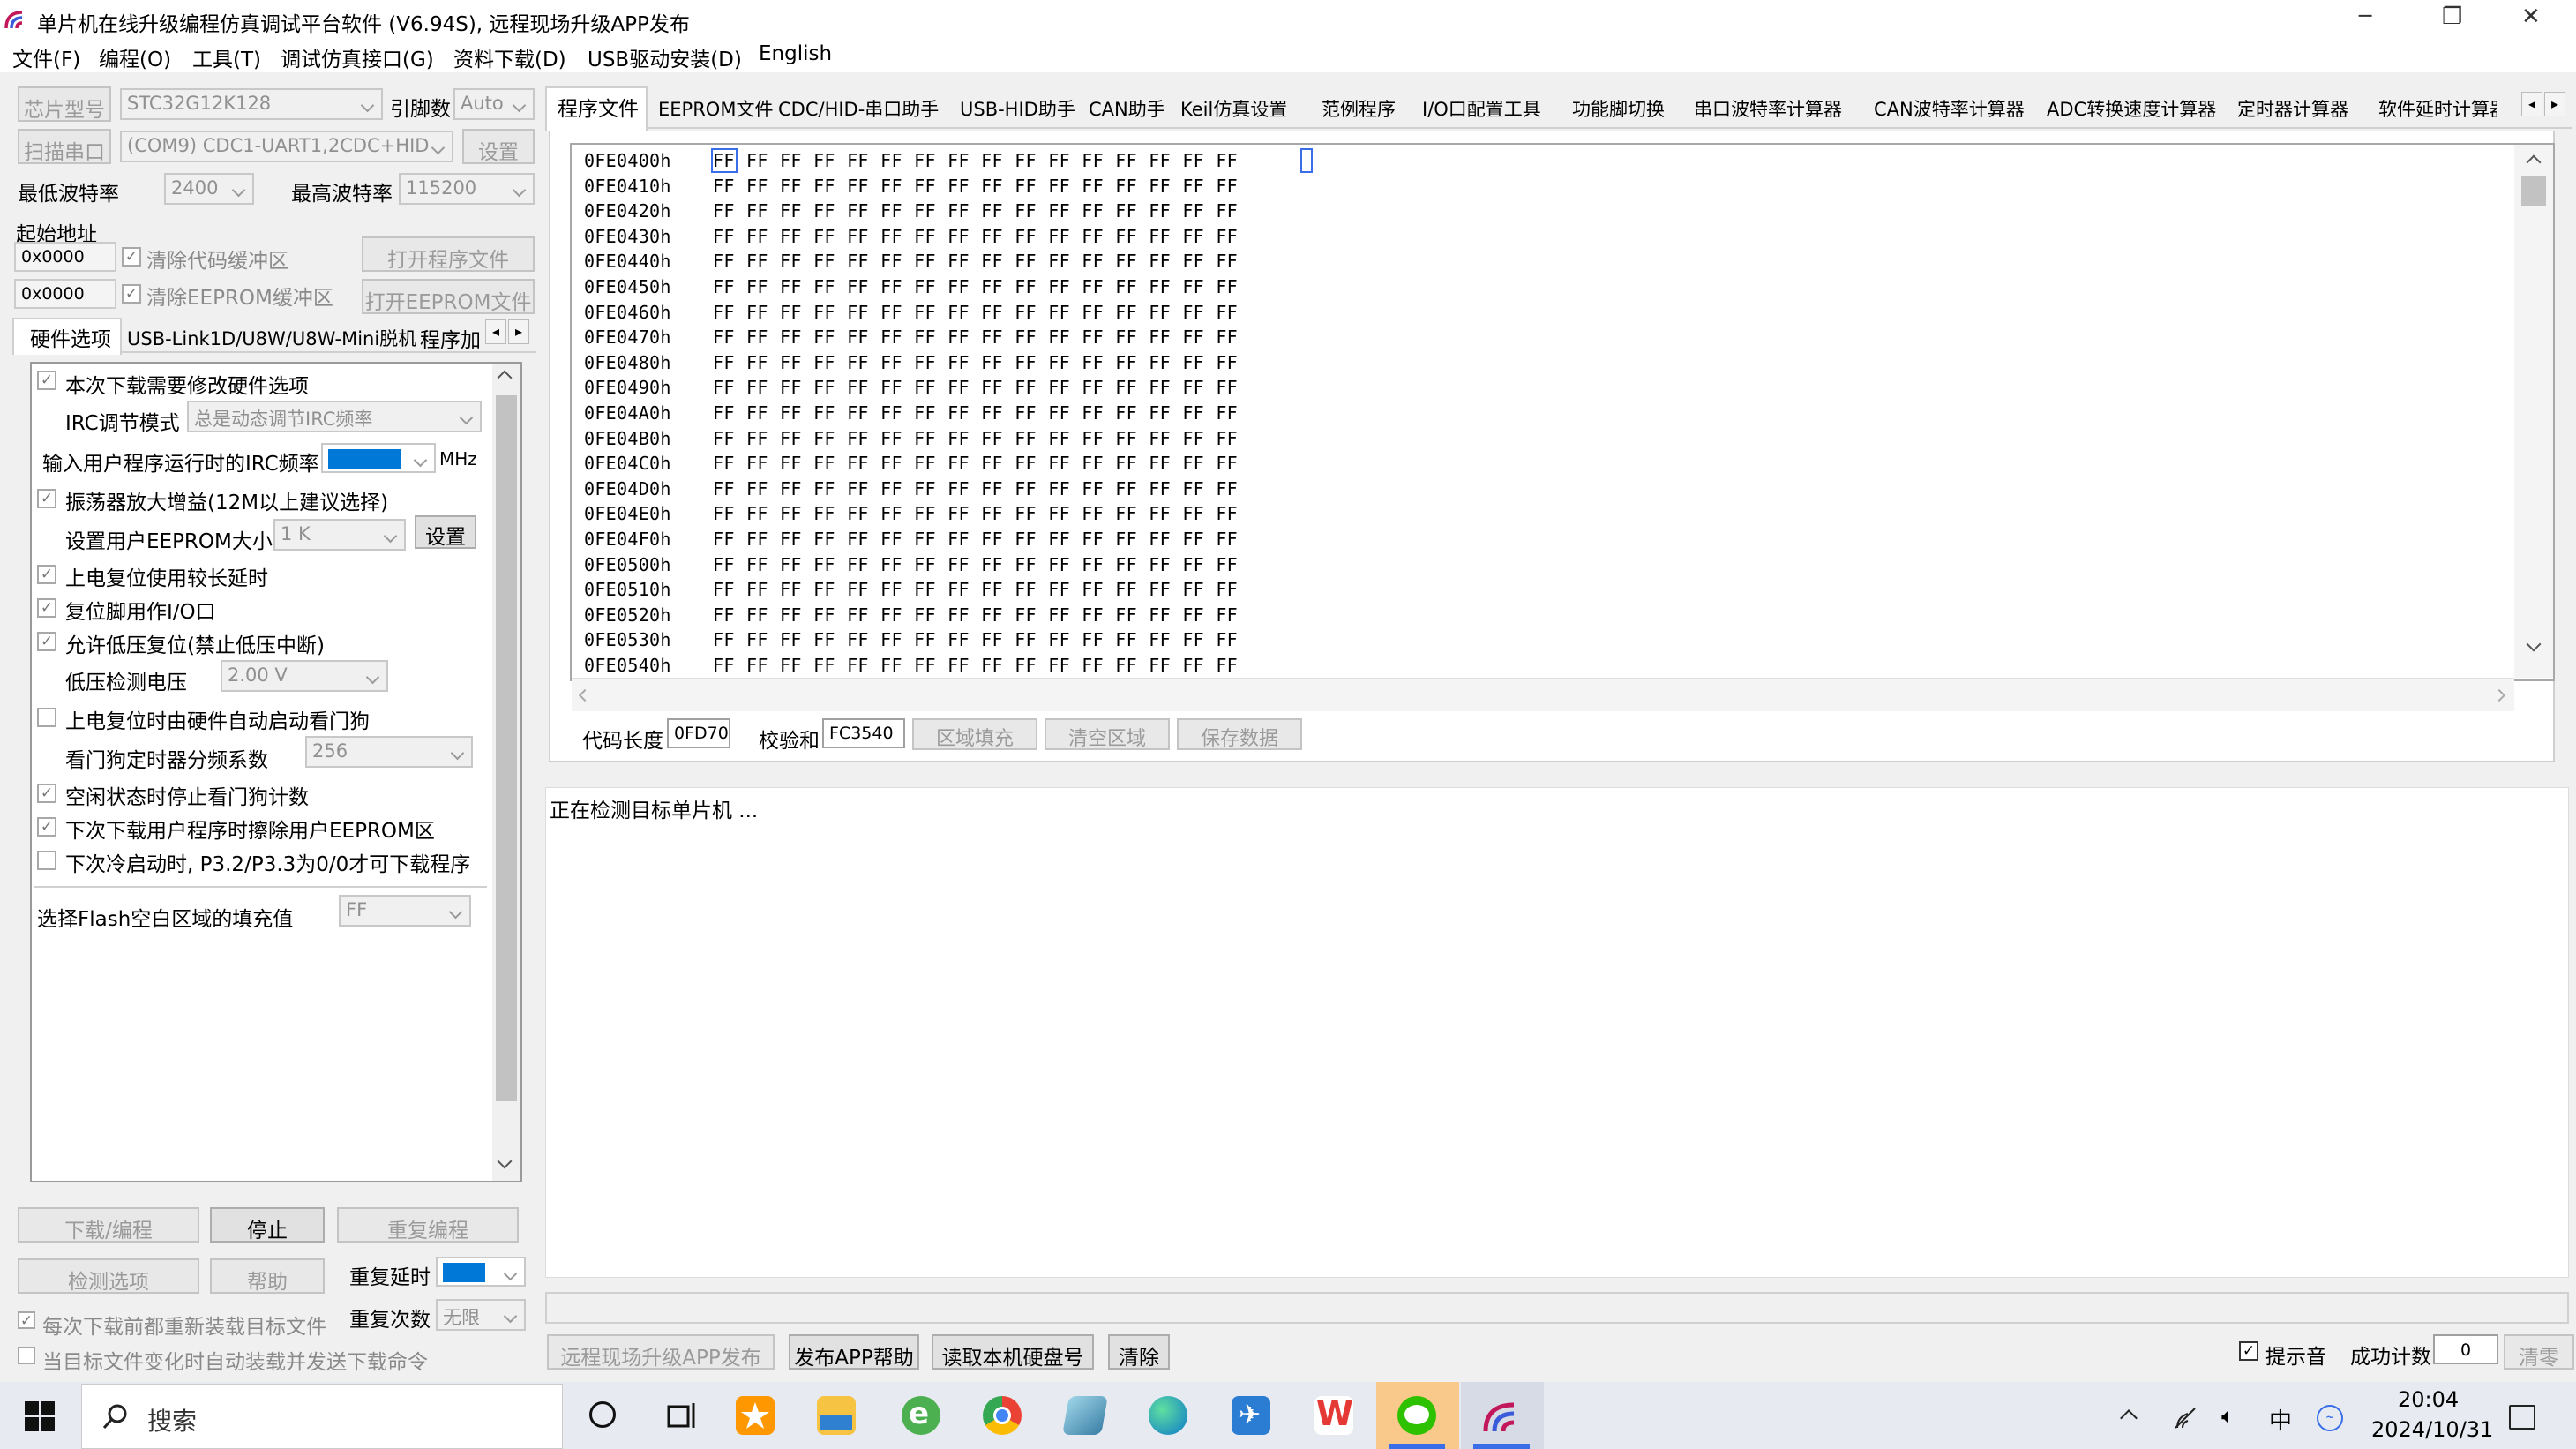 The image size is (2576, 1449). I want to click on long-delay-checkbox, so click(47, 574).